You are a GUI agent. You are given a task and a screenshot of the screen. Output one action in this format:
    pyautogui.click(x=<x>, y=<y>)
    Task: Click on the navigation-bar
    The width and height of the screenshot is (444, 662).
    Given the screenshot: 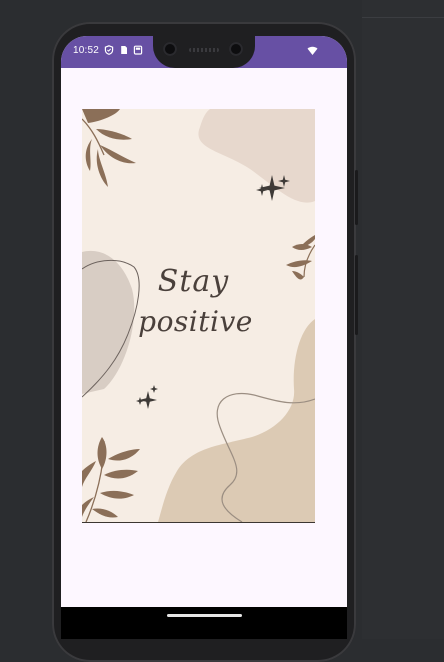 What is the action you would take?
    pyautogui.click(x=204, y=623)
    